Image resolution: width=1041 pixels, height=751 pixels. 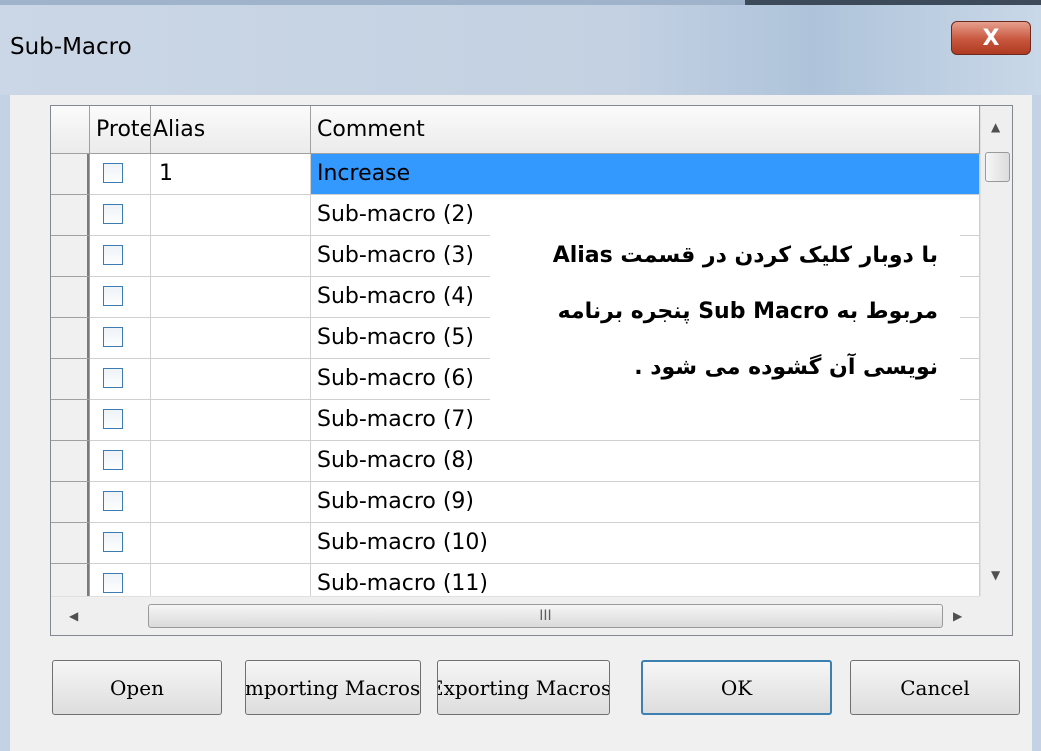 I want to click on alias-cell: 1, so click(x=231, y=174).